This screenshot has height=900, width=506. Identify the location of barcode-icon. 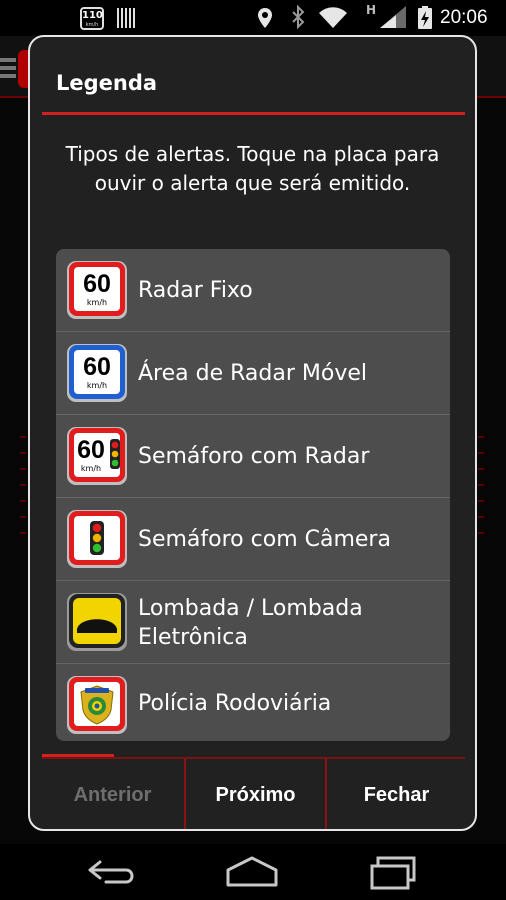
(126, 18).